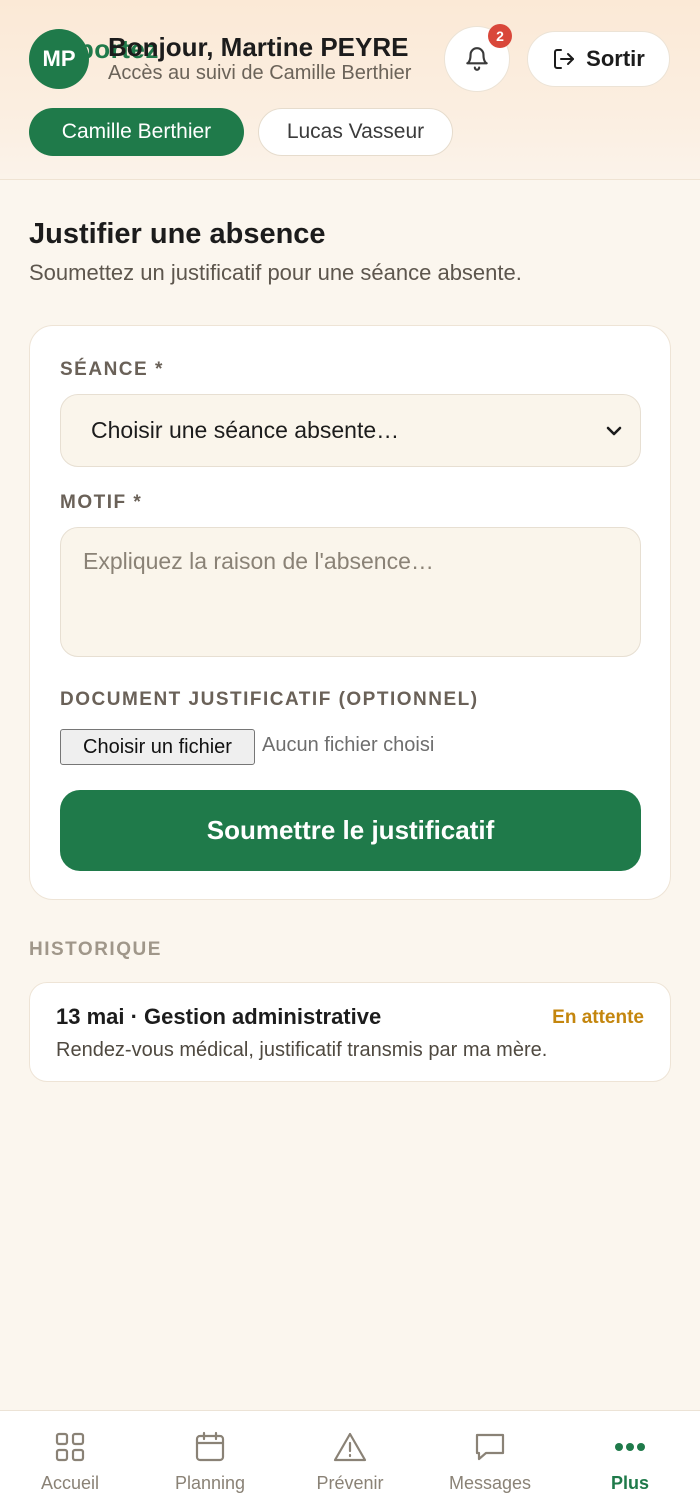 This screenshot has width=700, height=1511. I want to click on child-tab-lucas: Lucas Vasseur, so click(355, 132).